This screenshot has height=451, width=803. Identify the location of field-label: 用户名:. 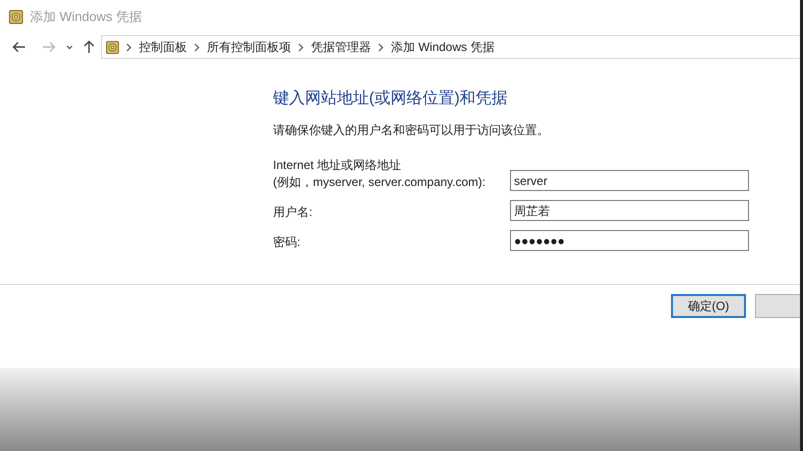
(292, 212).